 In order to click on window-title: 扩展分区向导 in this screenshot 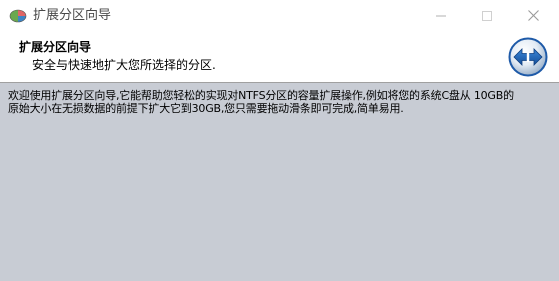, I will do `click(72, 15)`.